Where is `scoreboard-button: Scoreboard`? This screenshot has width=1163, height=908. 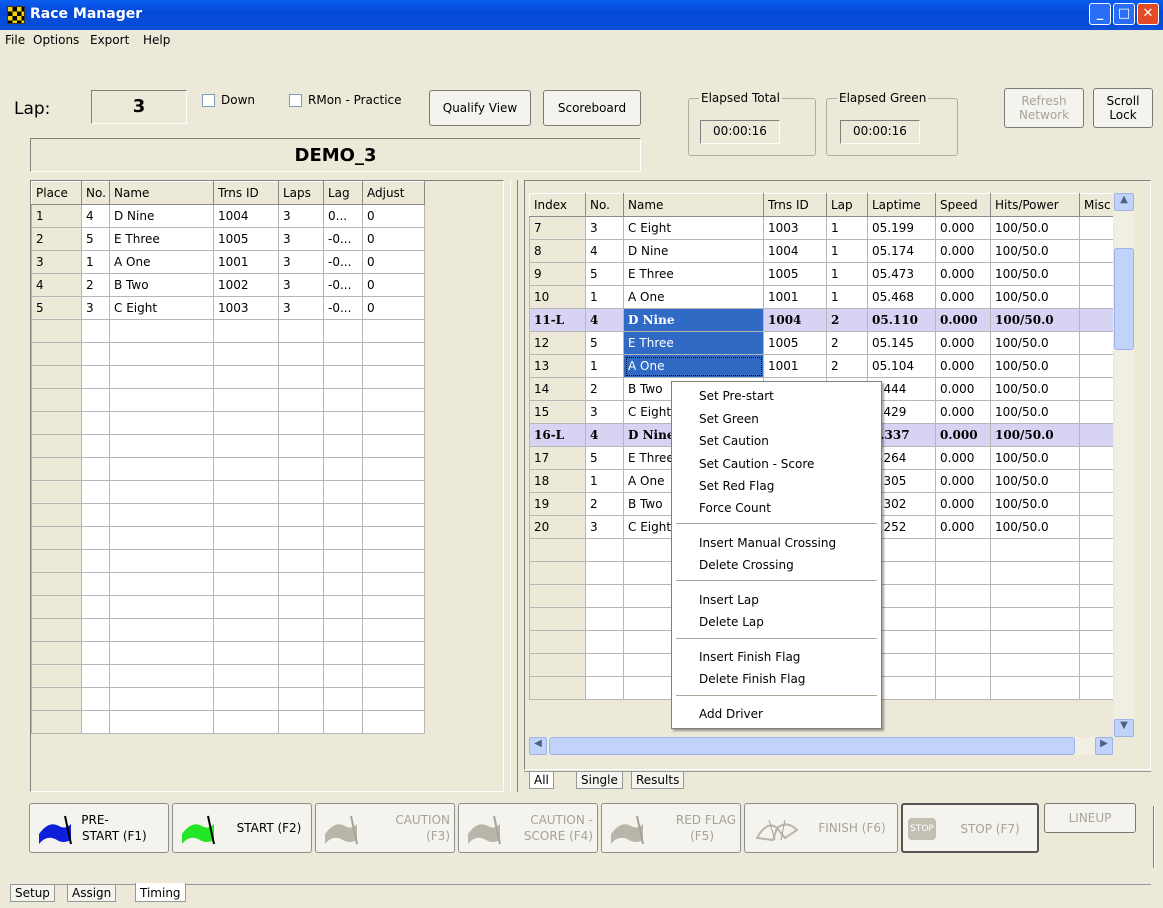
scoreboard-button: Scoreboard is located at coordinates (592, 108).